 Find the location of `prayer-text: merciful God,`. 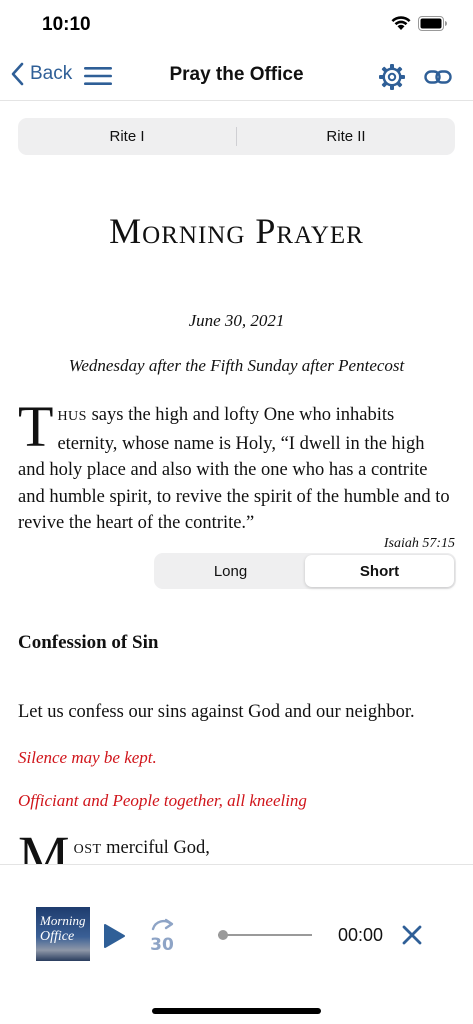

prayer-text: merciful God, is located at coordinates (155, 848).